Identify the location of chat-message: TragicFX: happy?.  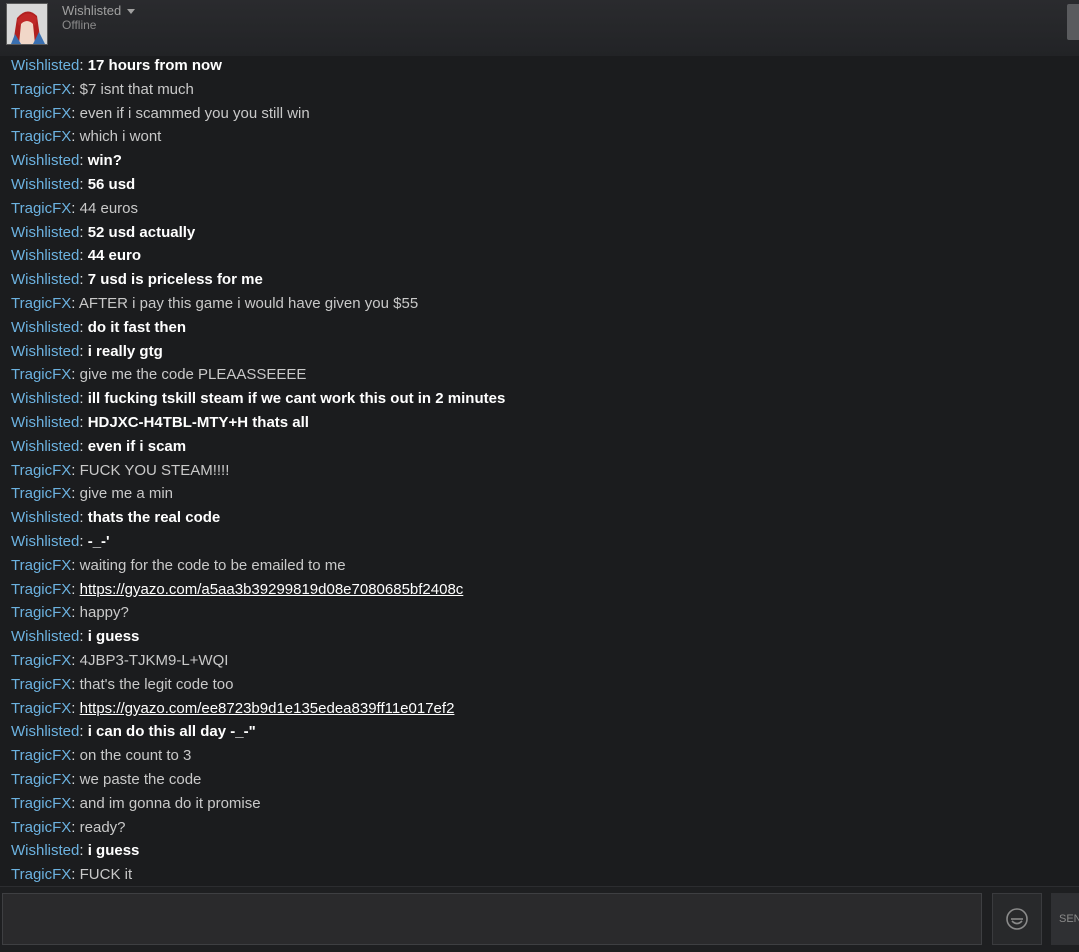
(70, 613).